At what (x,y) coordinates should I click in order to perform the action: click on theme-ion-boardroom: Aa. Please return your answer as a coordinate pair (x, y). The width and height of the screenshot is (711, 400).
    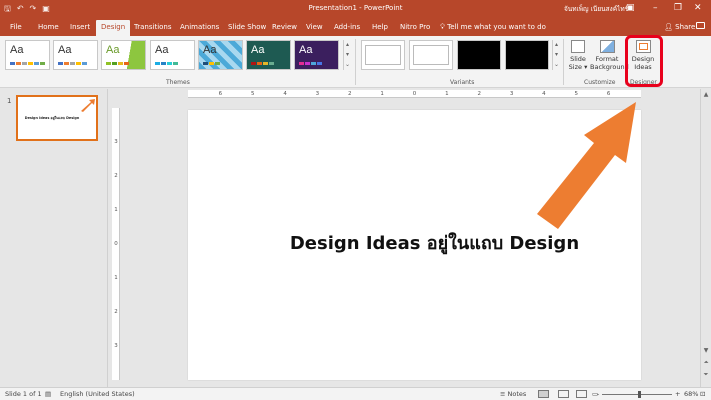
    Looking at the image, I should click on (220, 55).